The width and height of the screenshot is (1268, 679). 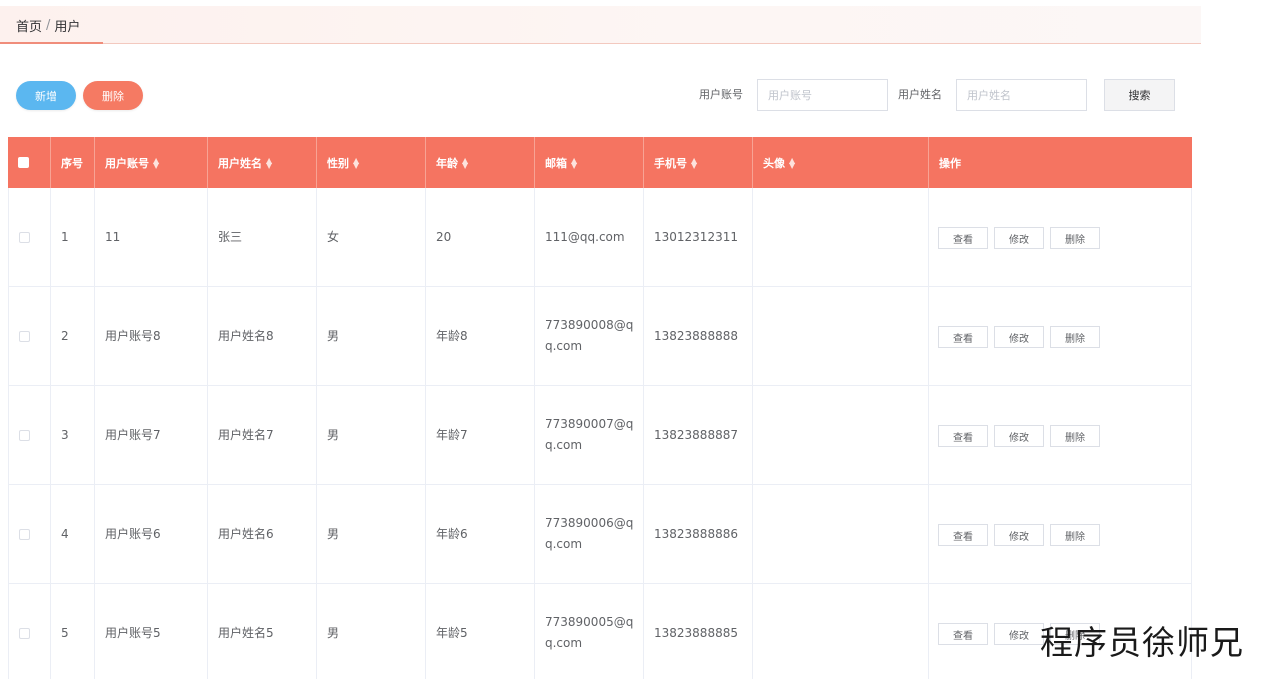 I want to click on cell-account: 用户账号8, so click(x=151, y=336).